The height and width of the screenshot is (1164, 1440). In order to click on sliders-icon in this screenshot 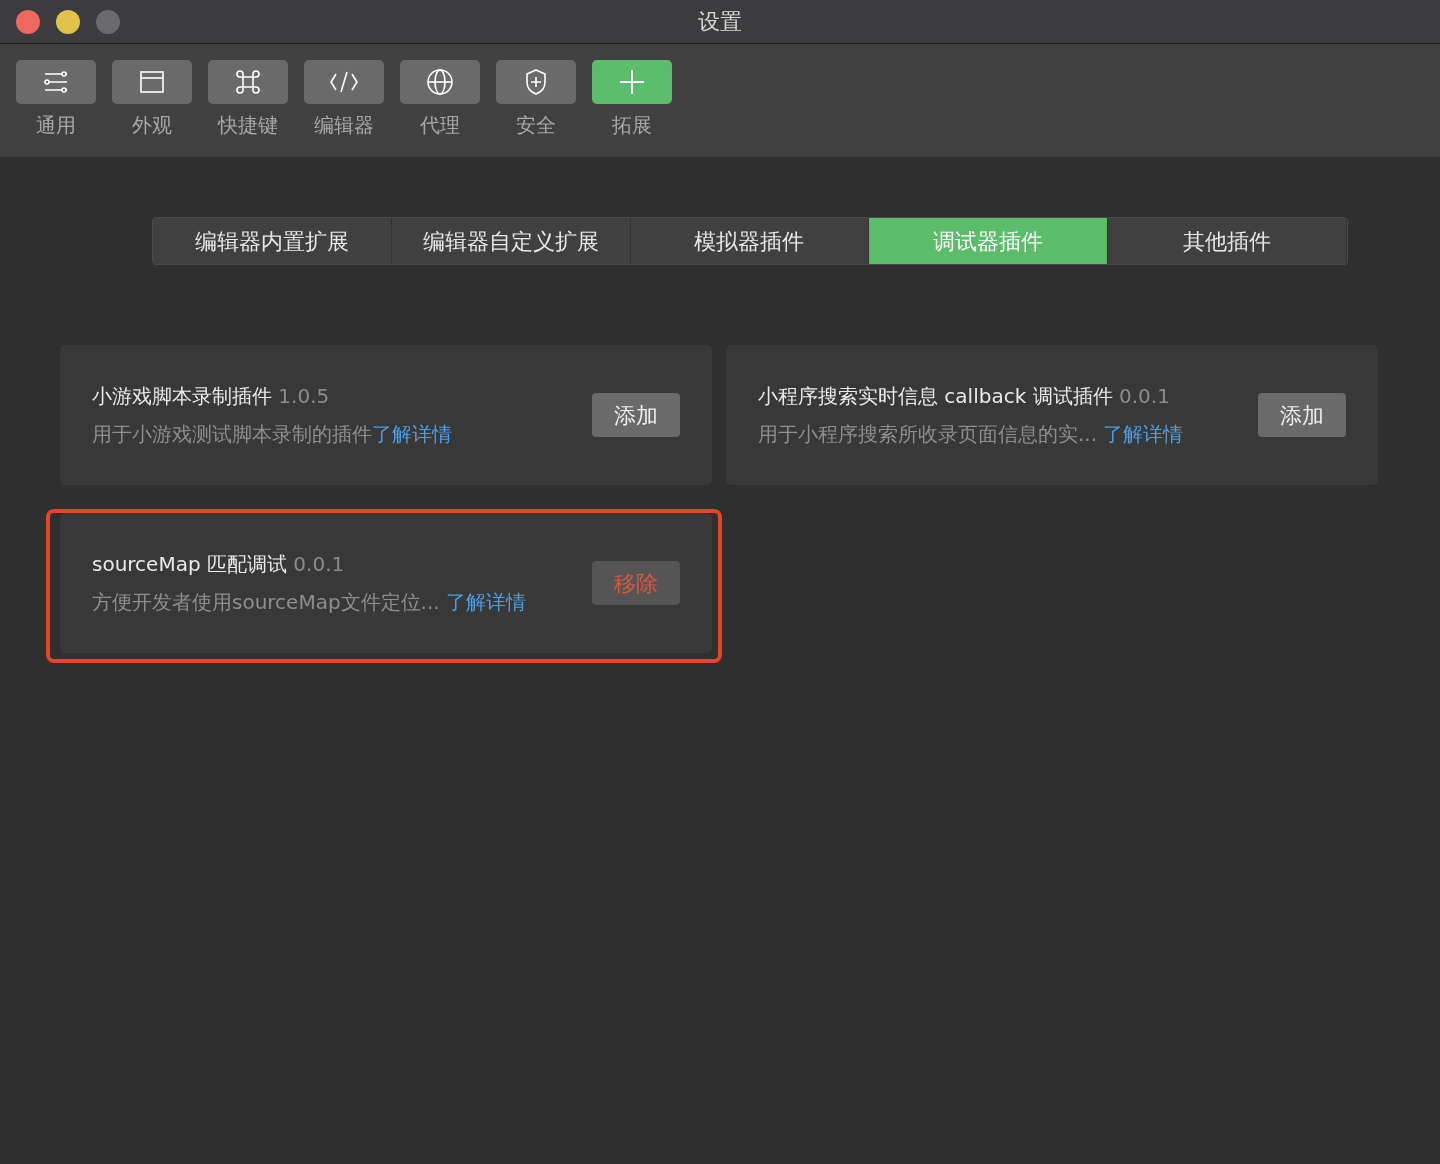, I will do `click(56, 82)`.